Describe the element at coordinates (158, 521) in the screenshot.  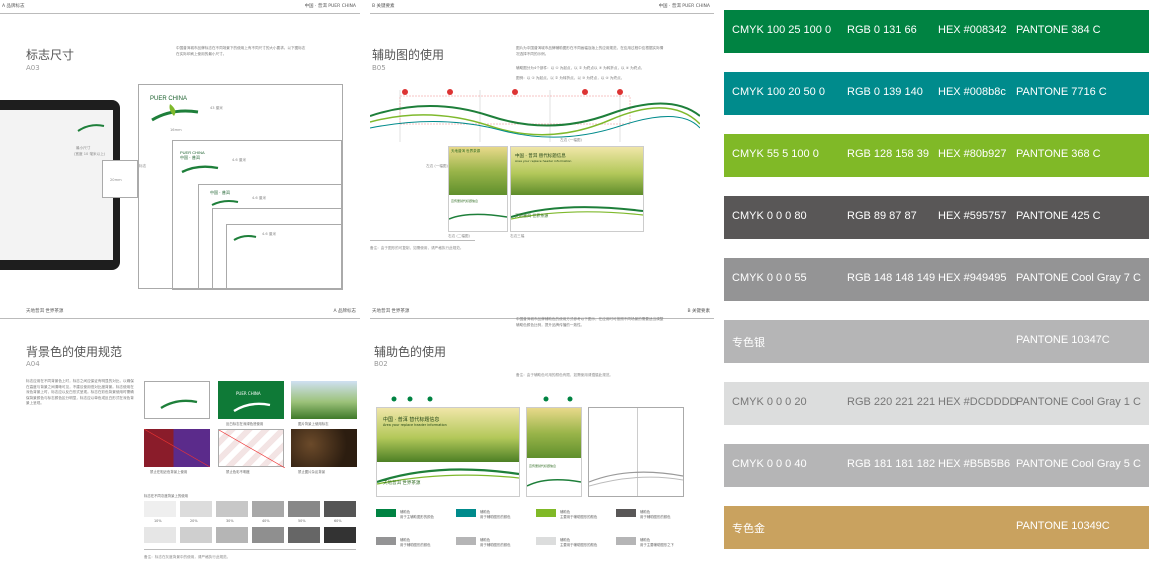
I see `gray-value-1: 10%` at that location.